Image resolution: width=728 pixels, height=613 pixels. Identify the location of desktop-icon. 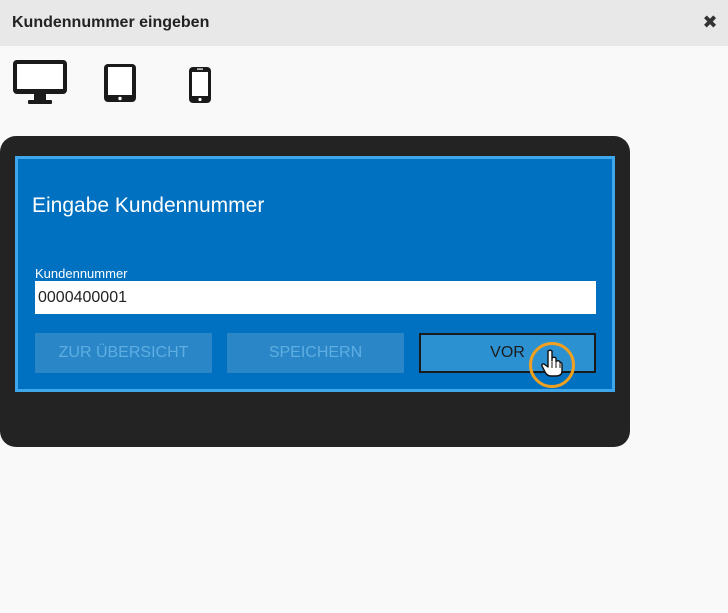
(40, 83).